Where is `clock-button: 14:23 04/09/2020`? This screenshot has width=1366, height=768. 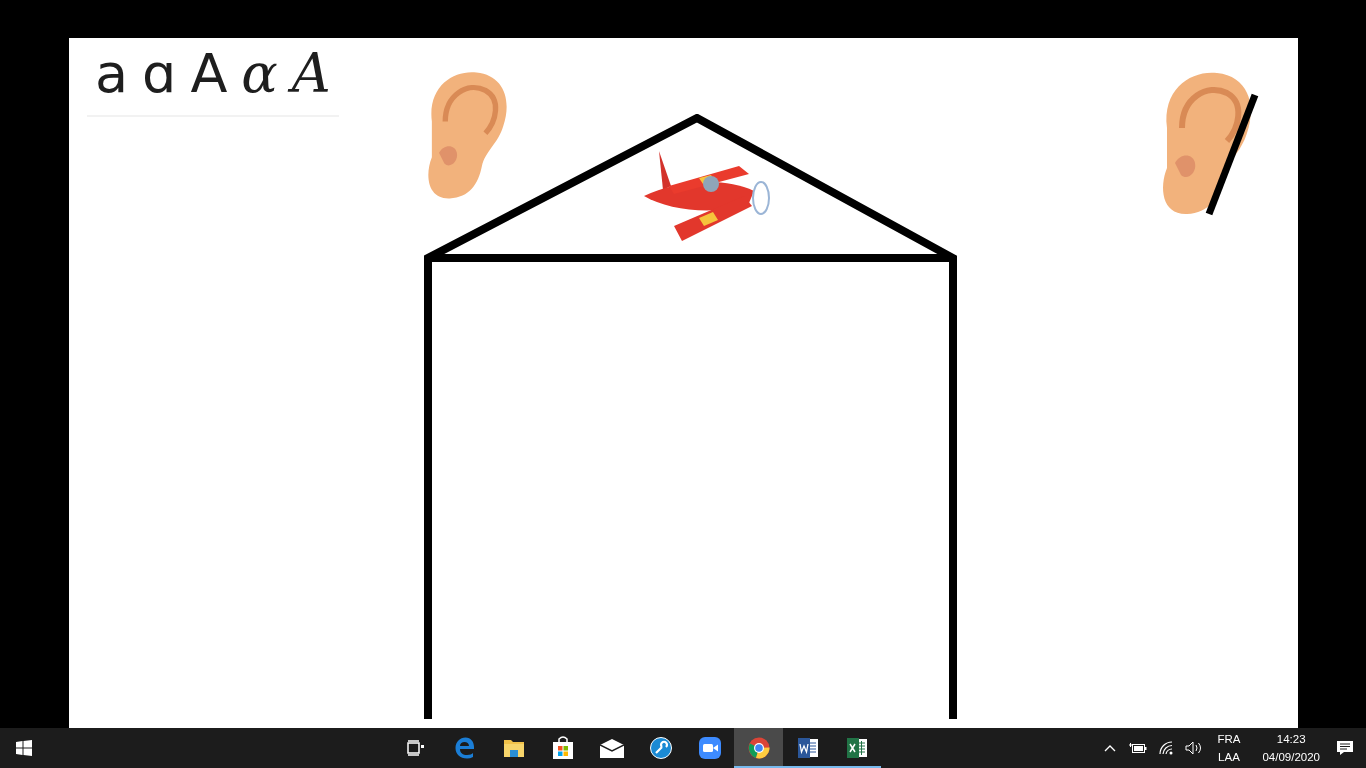
clock-button: 14:23 04/09/2020 is located at coordinates (1290, 748).